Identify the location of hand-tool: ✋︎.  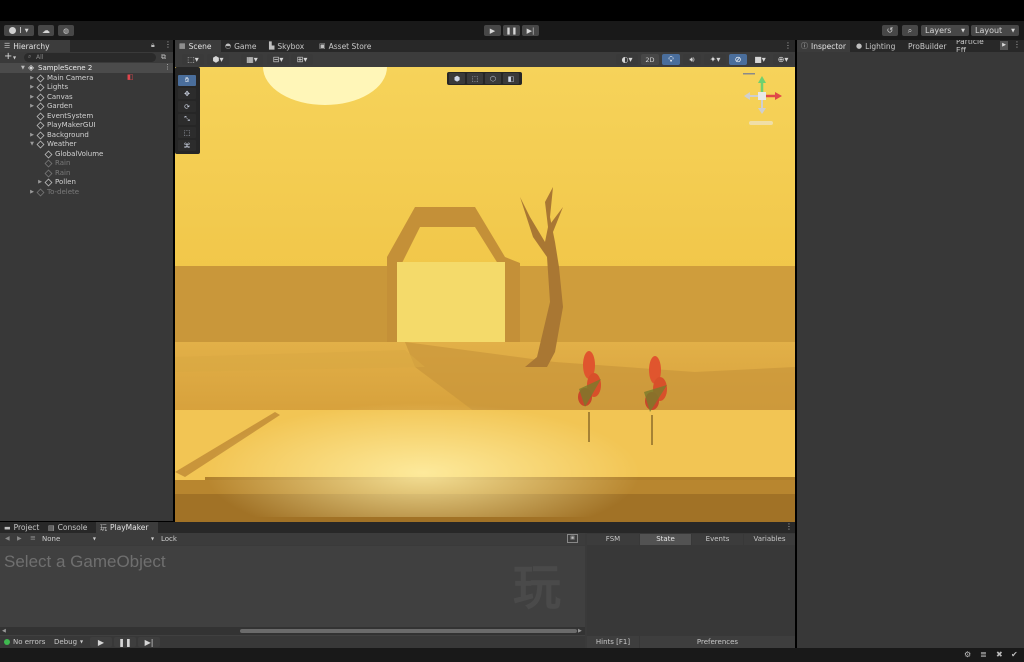
(187, 80).